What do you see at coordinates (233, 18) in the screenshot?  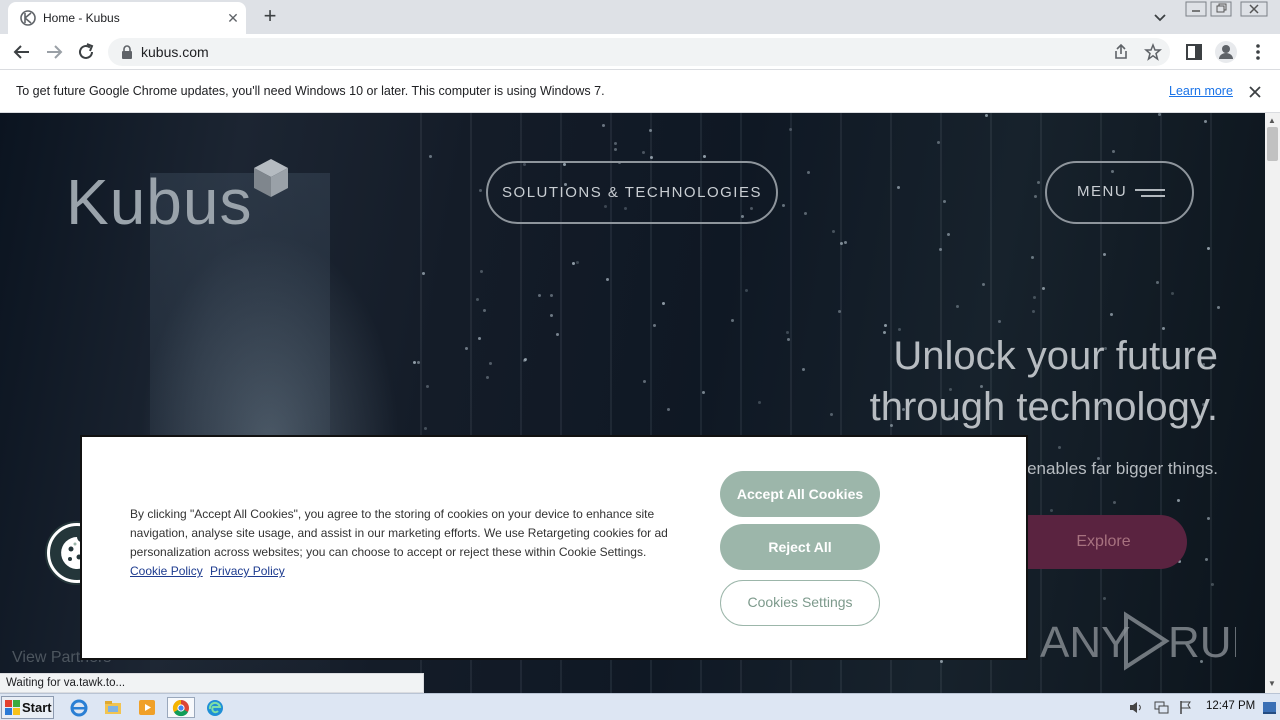 I see `tab-close-icon: ✕` at bounding box center [233, 18].